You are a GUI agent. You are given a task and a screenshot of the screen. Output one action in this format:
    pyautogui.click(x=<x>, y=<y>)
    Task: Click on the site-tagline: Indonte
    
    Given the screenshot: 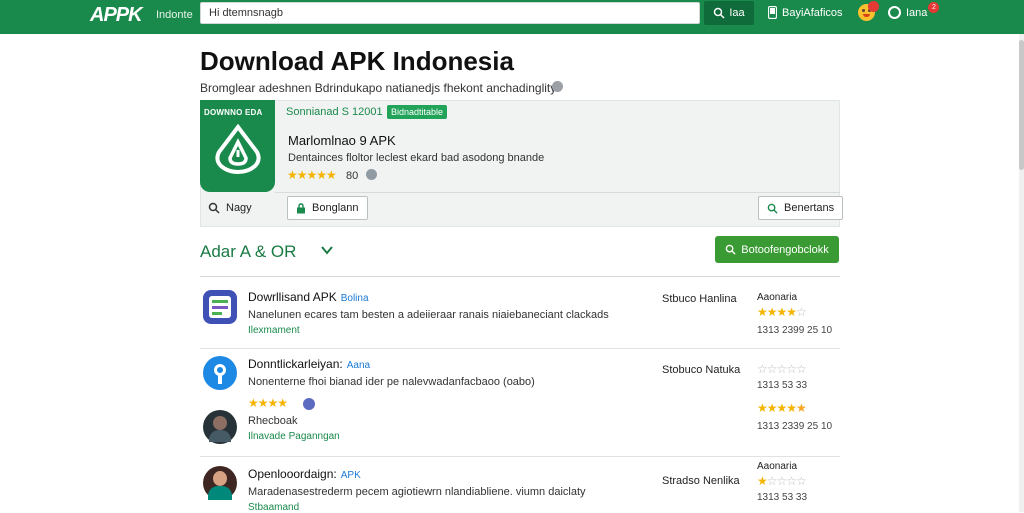 What is the action you would take?
    pyautogui.click(x=174, y=15)
    